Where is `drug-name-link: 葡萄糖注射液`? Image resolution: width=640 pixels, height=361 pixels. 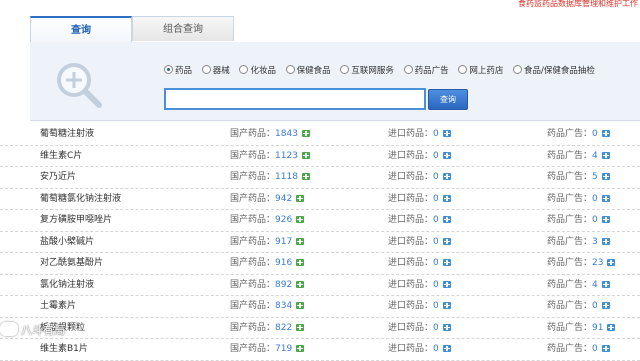
drug-name-link: 葡萄糖注射液 is located at coordinates (67, 134).